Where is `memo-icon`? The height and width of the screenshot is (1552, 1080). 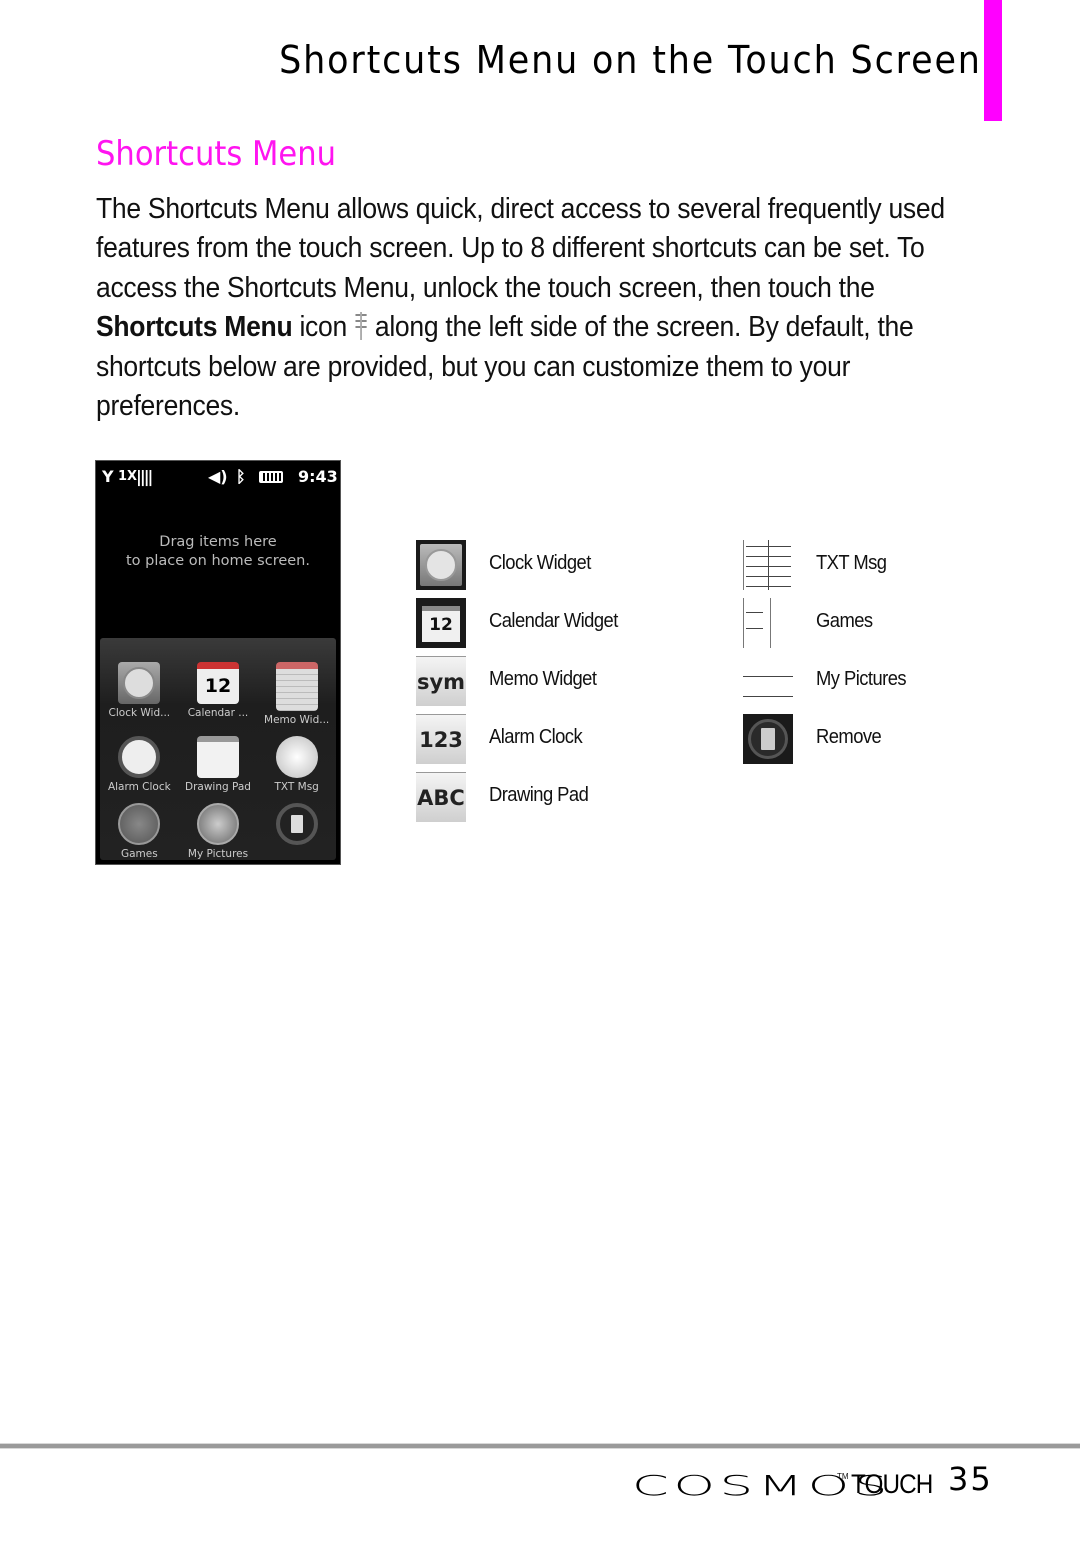 memo-icon is located at coordinates (296, 686).